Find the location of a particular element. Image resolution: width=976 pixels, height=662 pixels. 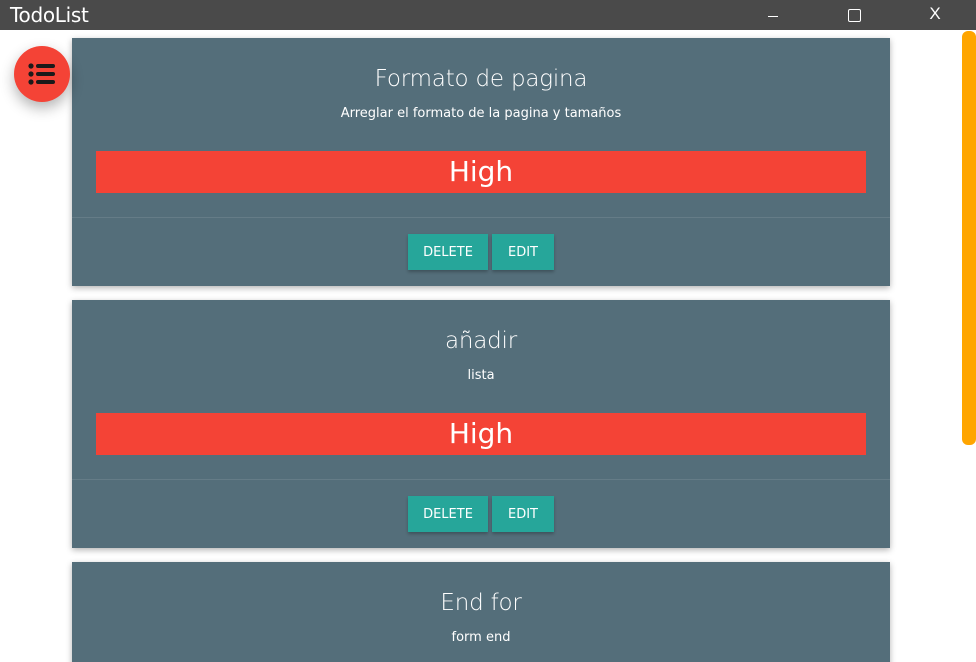

minimize-button is located at coordinates (773, 15).